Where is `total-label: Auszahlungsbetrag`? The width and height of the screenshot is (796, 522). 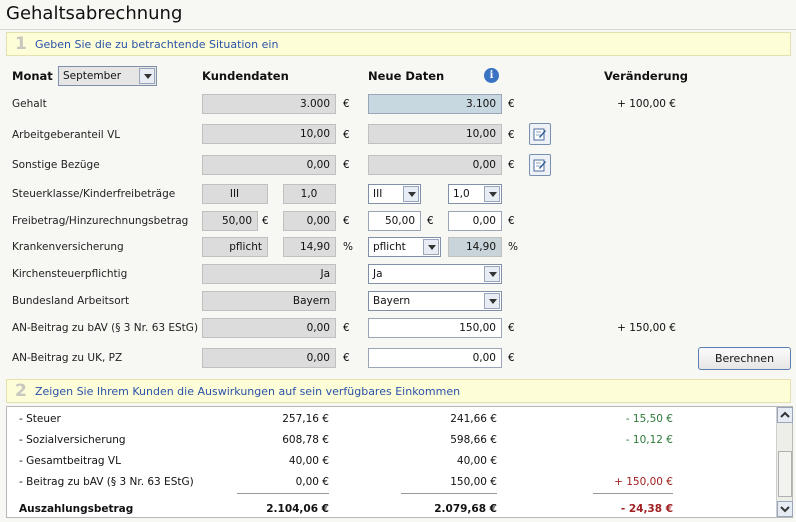 total-label: Auszahlungsbetrag is located at coordinates (76, 509).